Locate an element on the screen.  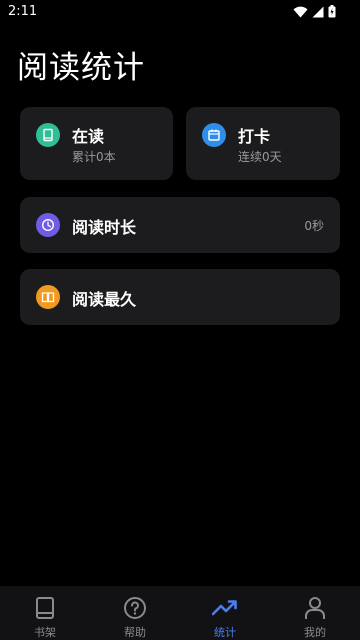
reading-duration-card: 阅读时长 0秒 is located at coordinates (180, 225).